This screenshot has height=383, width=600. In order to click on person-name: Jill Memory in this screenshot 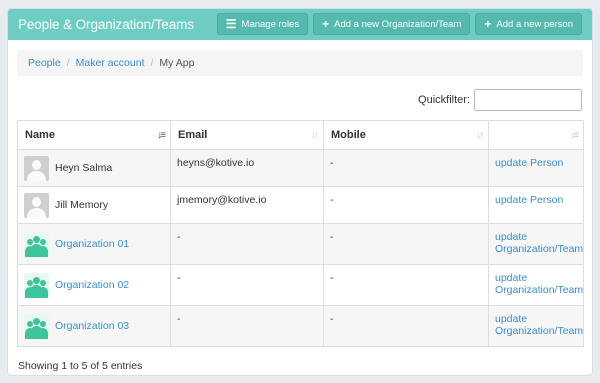, I will do `click(82, 205)`.